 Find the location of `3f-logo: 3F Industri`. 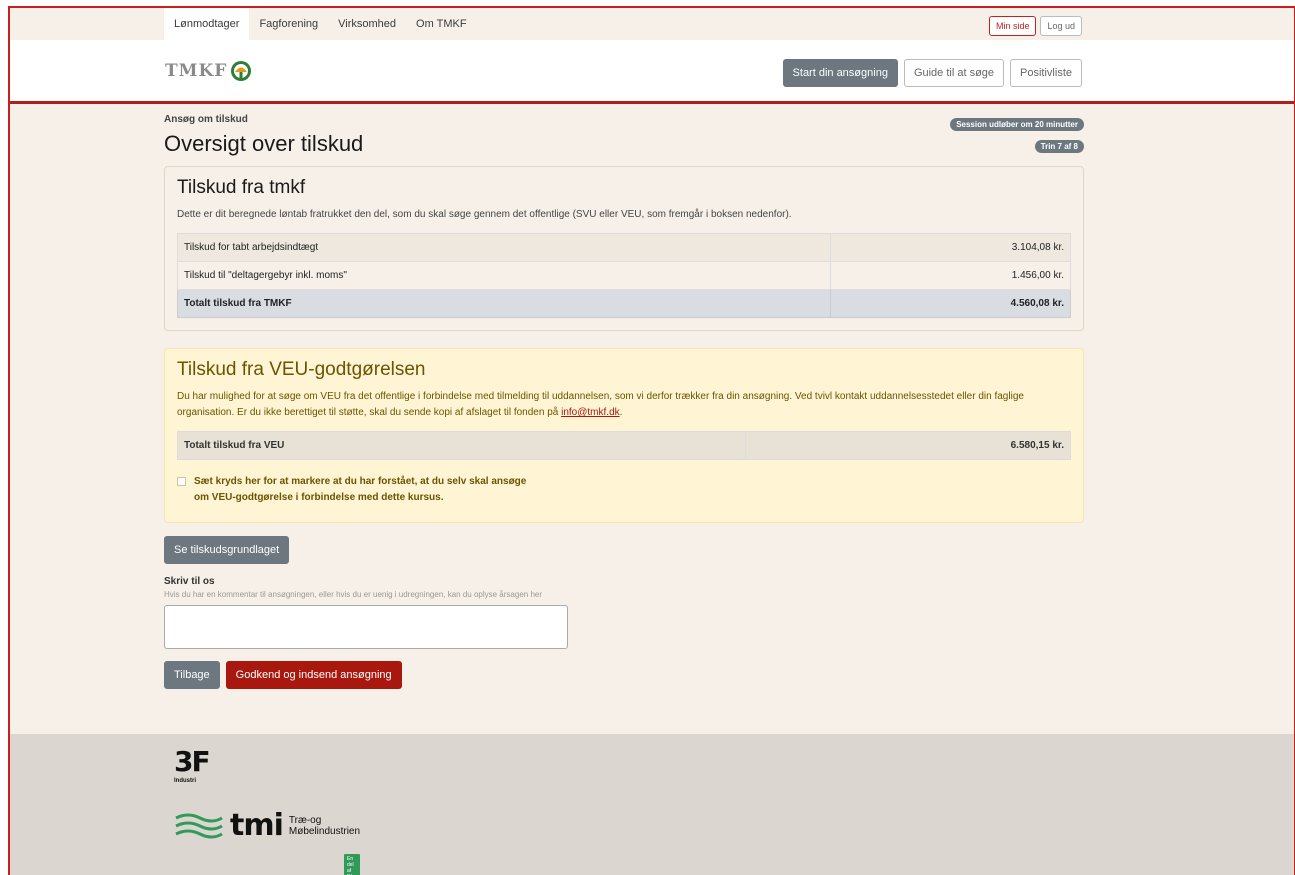

3f-logo: 3F Industri is located at coordinates (192, 765).